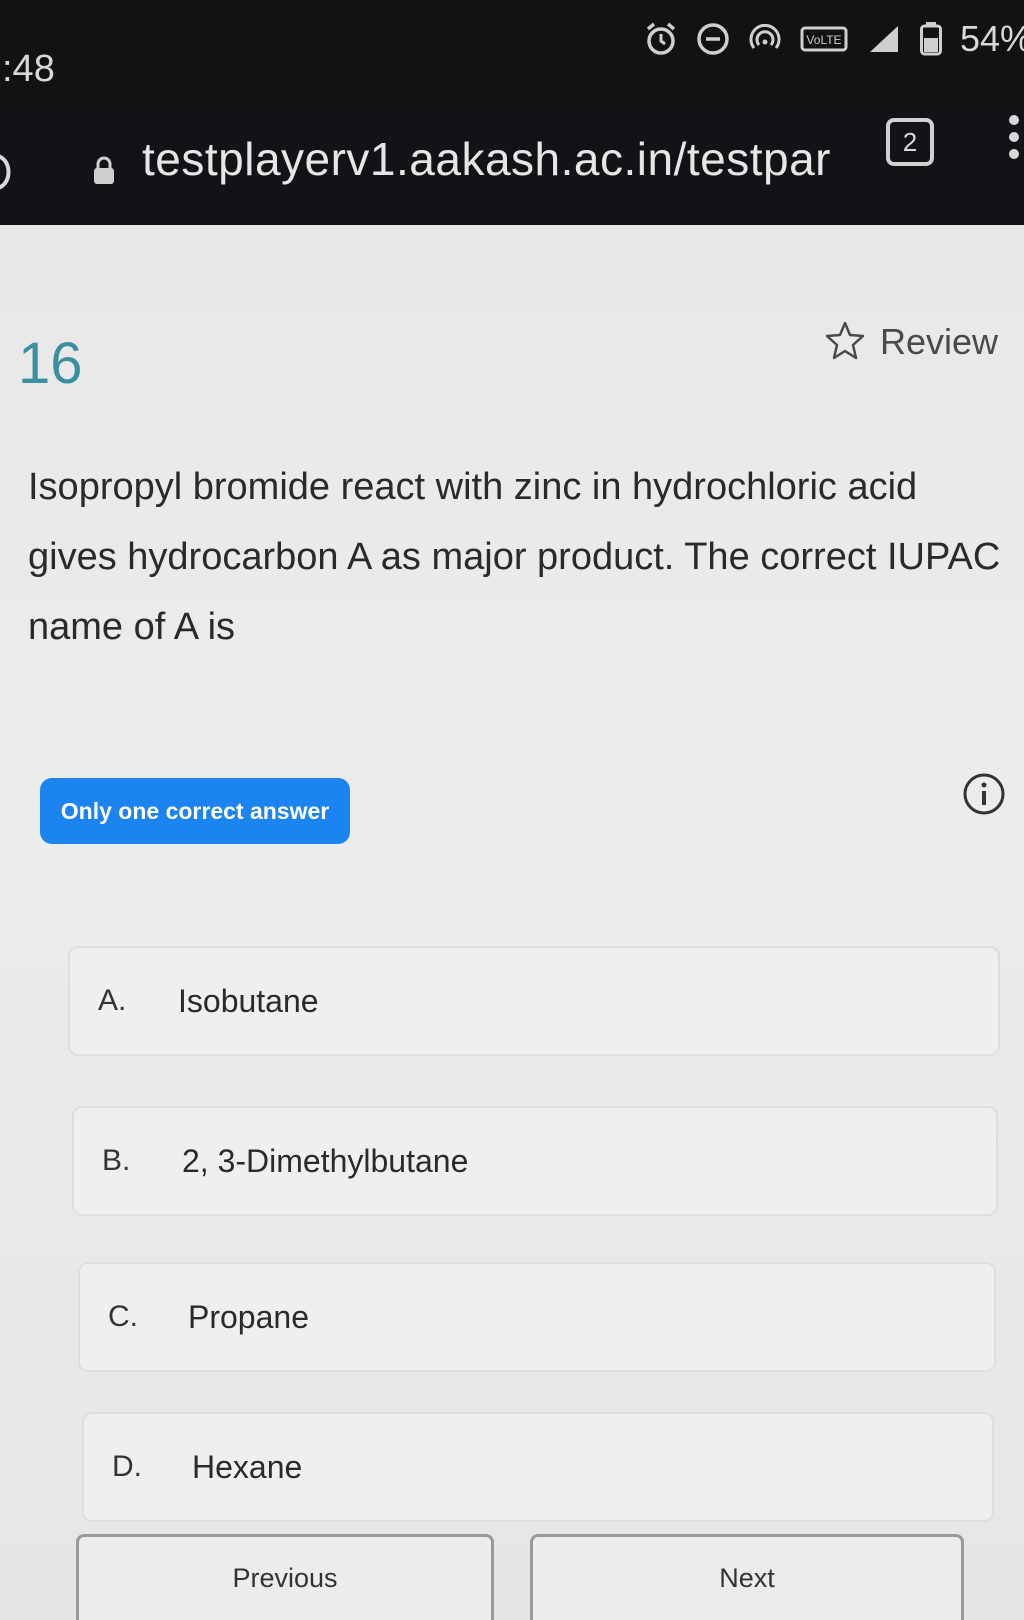 This screenshot has height=1620, width=1024. I want to click on option-d: D. Hexane, so click(538, 1467).